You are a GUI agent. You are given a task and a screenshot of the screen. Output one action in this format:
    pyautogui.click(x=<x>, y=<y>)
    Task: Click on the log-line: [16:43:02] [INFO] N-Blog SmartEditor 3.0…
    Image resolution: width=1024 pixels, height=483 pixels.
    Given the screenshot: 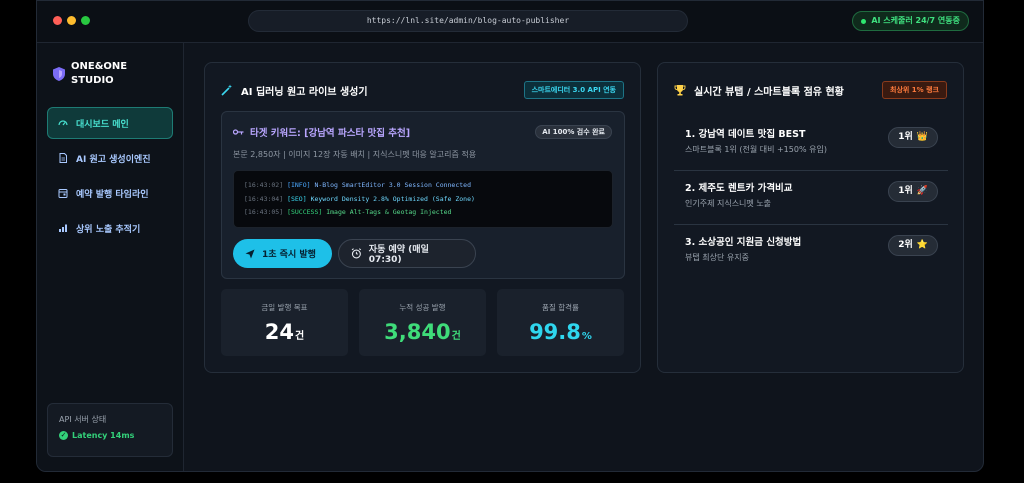 What is the action you would take?
    pyautogui.click(x=423, y=186)
    